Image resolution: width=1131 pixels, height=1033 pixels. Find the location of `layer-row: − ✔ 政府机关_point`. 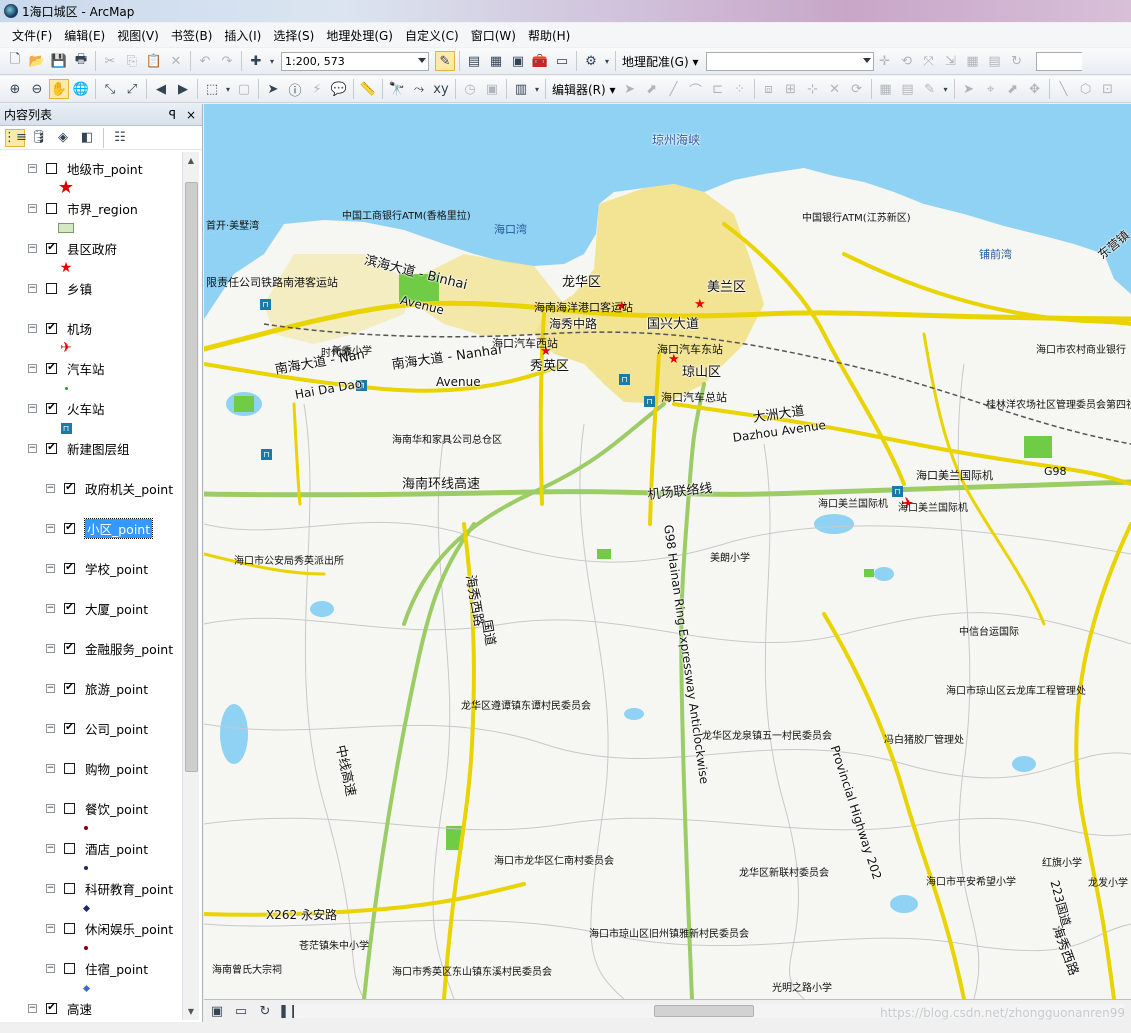

layer-row: − ✔ 政府机关_point is located at coordinates (109, 488).